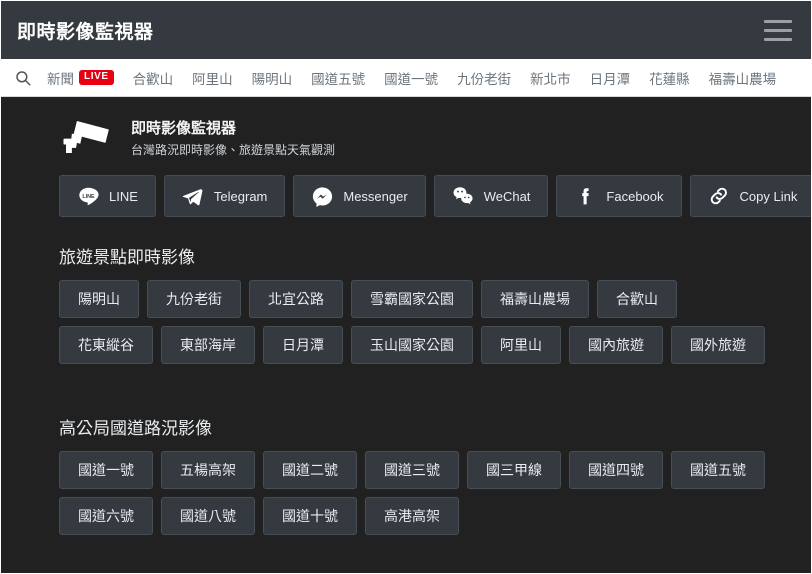 The width and height of the screenshot is (812, 574). I want to click on search-icon, so click(23, 78).